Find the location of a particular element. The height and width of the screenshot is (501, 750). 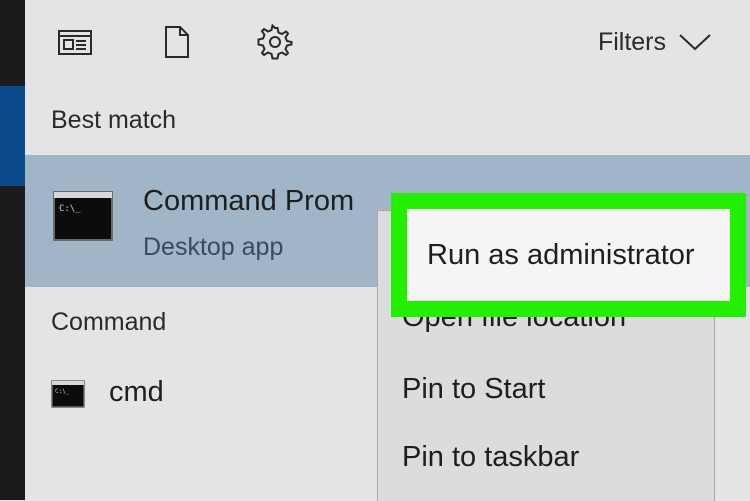

context-menu-pin-to-taskbar: Pin to taskbar is located at coordinates (490, 457).